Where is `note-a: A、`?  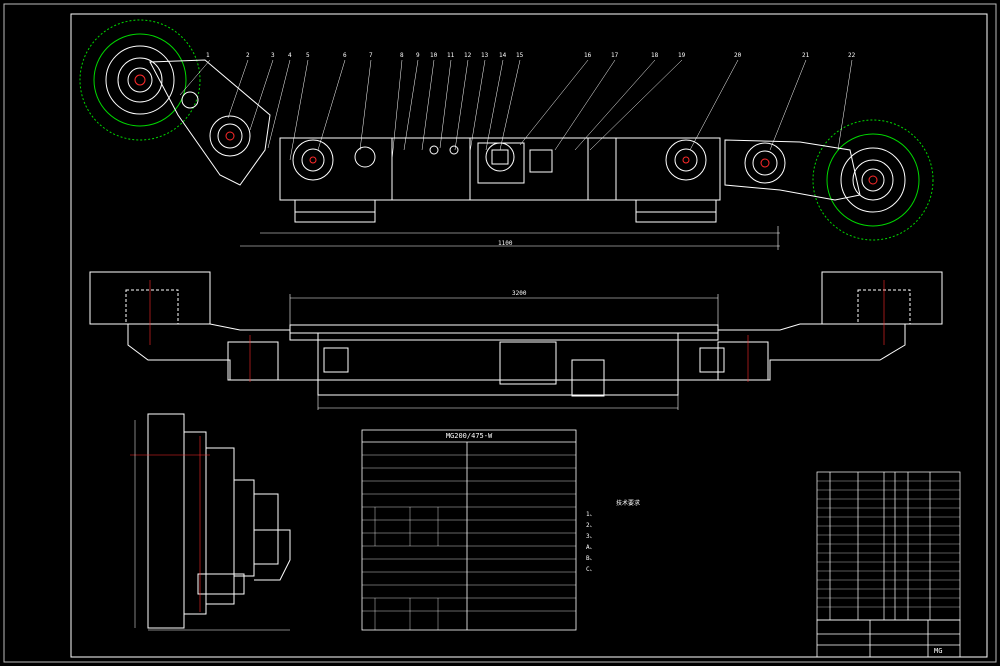 note-a: A、 is located at coordinates (591, 547).